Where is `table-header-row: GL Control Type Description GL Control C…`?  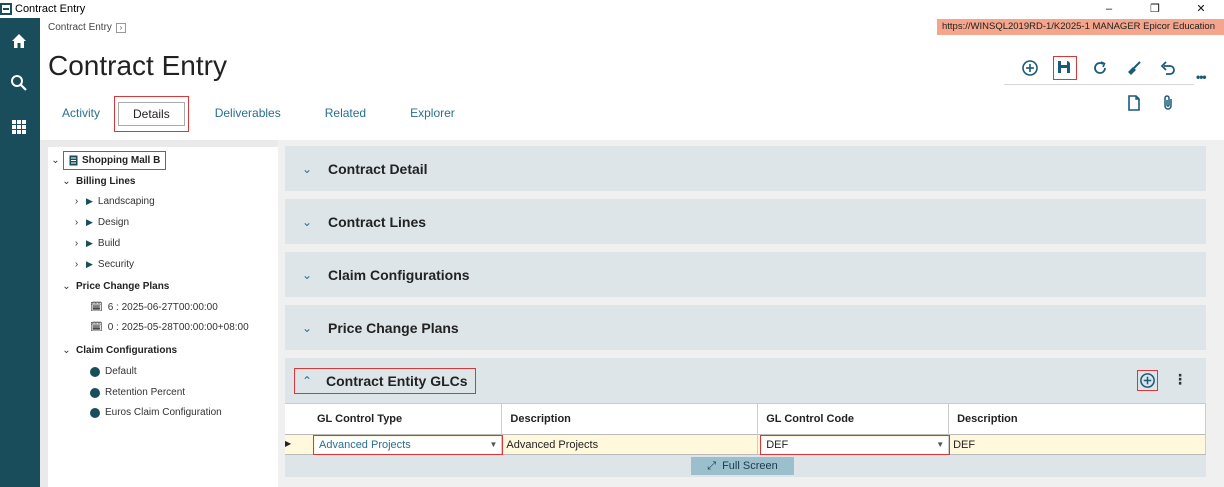
table-header-row: GL Control Type Description GL Control C… is located at coordinates (745, 419).